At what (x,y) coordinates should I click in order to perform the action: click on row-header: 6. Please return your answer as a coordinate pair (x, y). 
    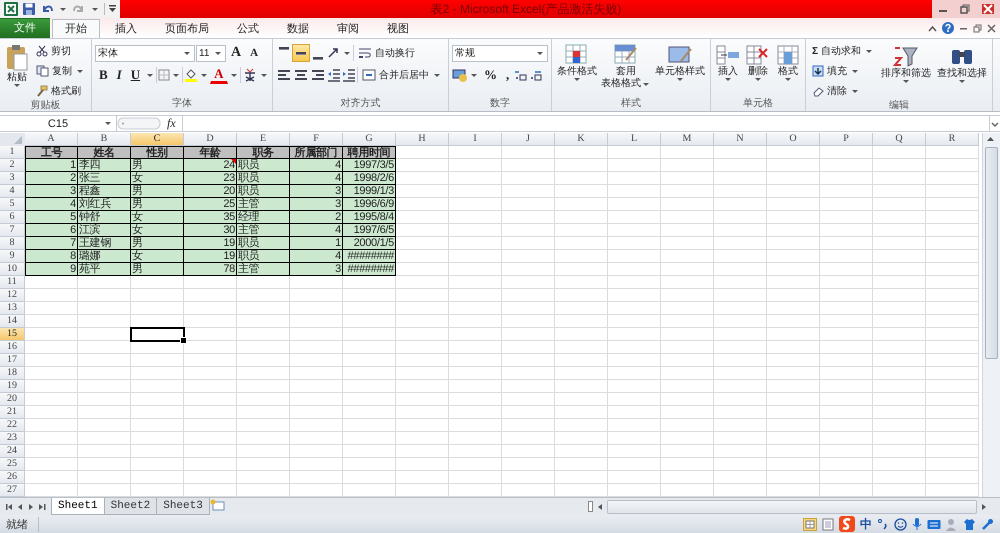
    Looking at the image, I should click on (12, 217).